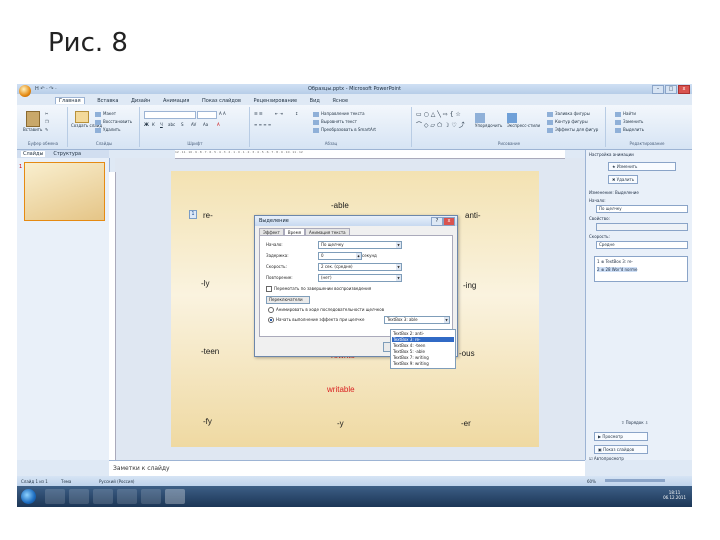  What do you see at coordinates (629, 122) in the screenshot?
I see `replace-button: Заменить` at bounding box center [629, 122].